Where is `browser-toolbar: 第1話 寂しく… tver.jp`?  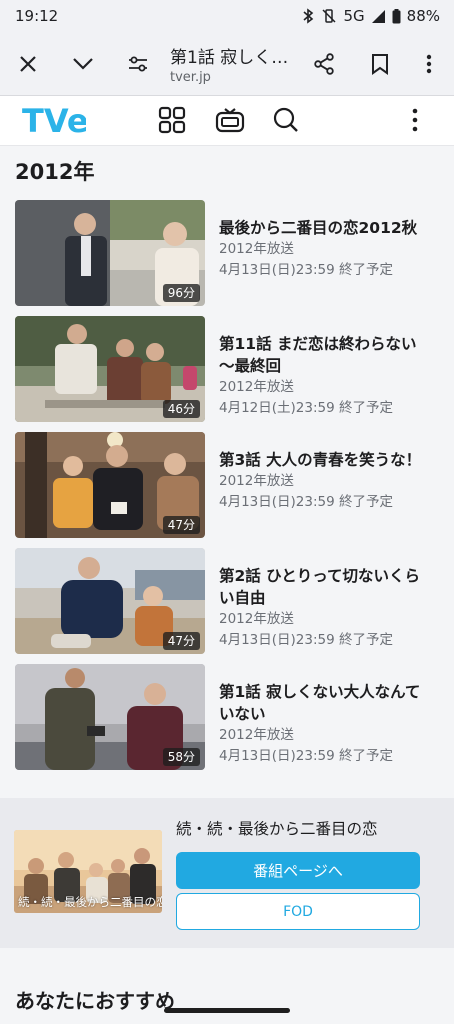
browser-toolbar: 第1話 寂しく… tver.jp is located at coordinates (227, 64).